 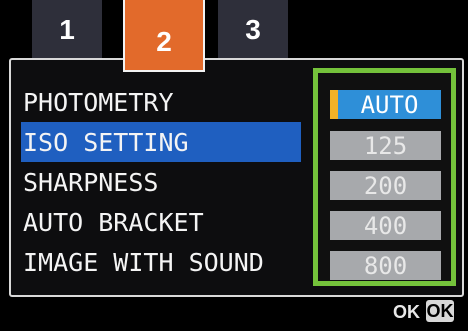 I want to click on option-800: 800, so click(x=385, y=265).